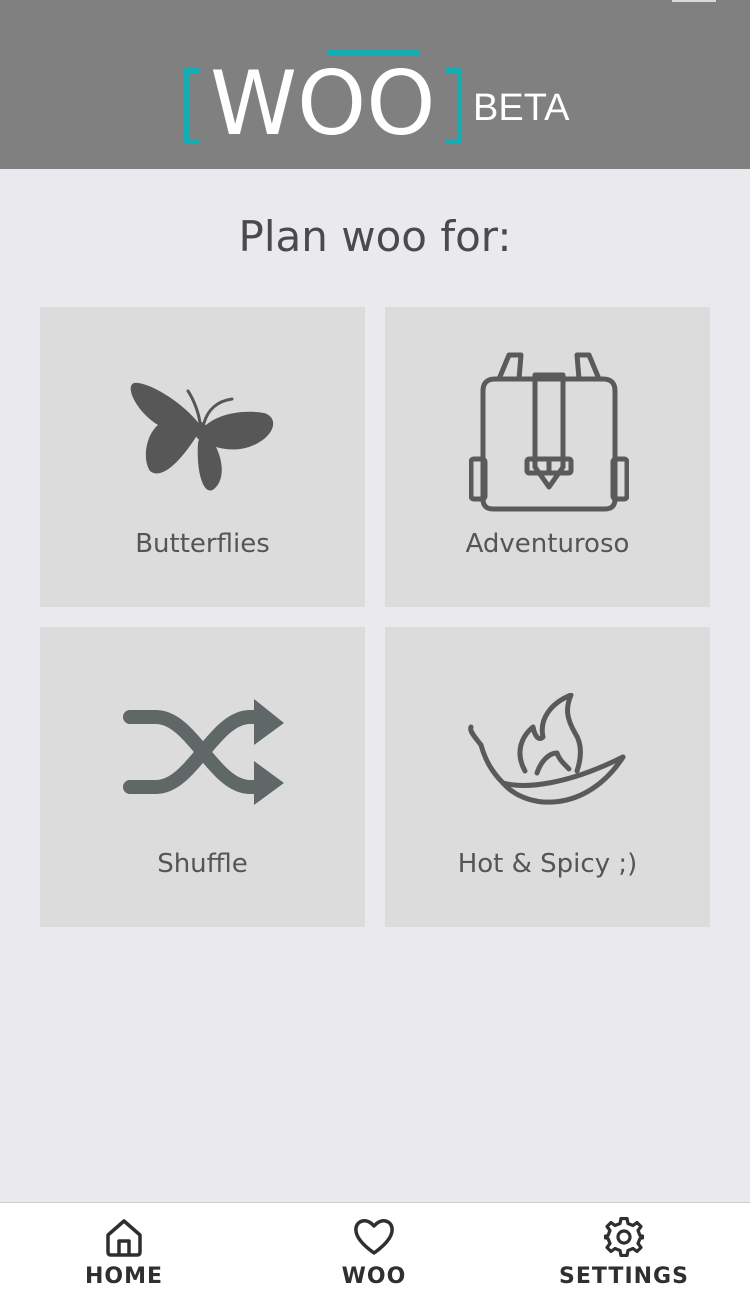 This screenshot has width=750, height=1303. I want to click on chili-flame-icon, so click(547, 749).